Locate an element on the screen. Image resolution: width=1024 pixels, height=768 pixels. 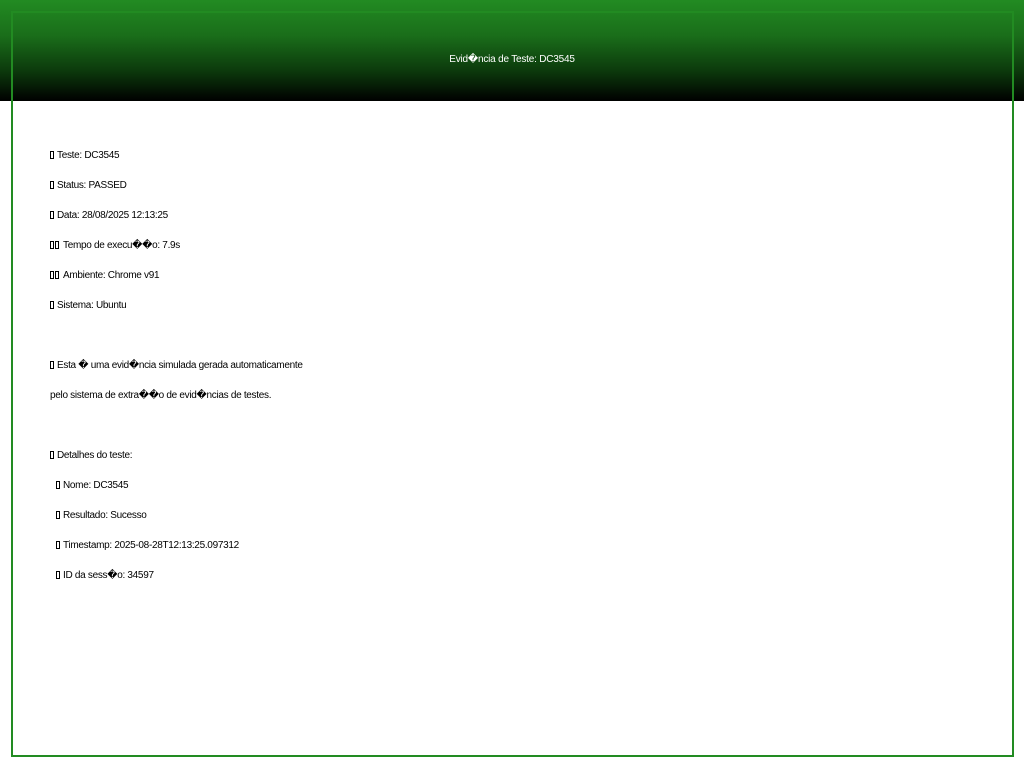
browser-icon-part is located at coordinates (57, 275).